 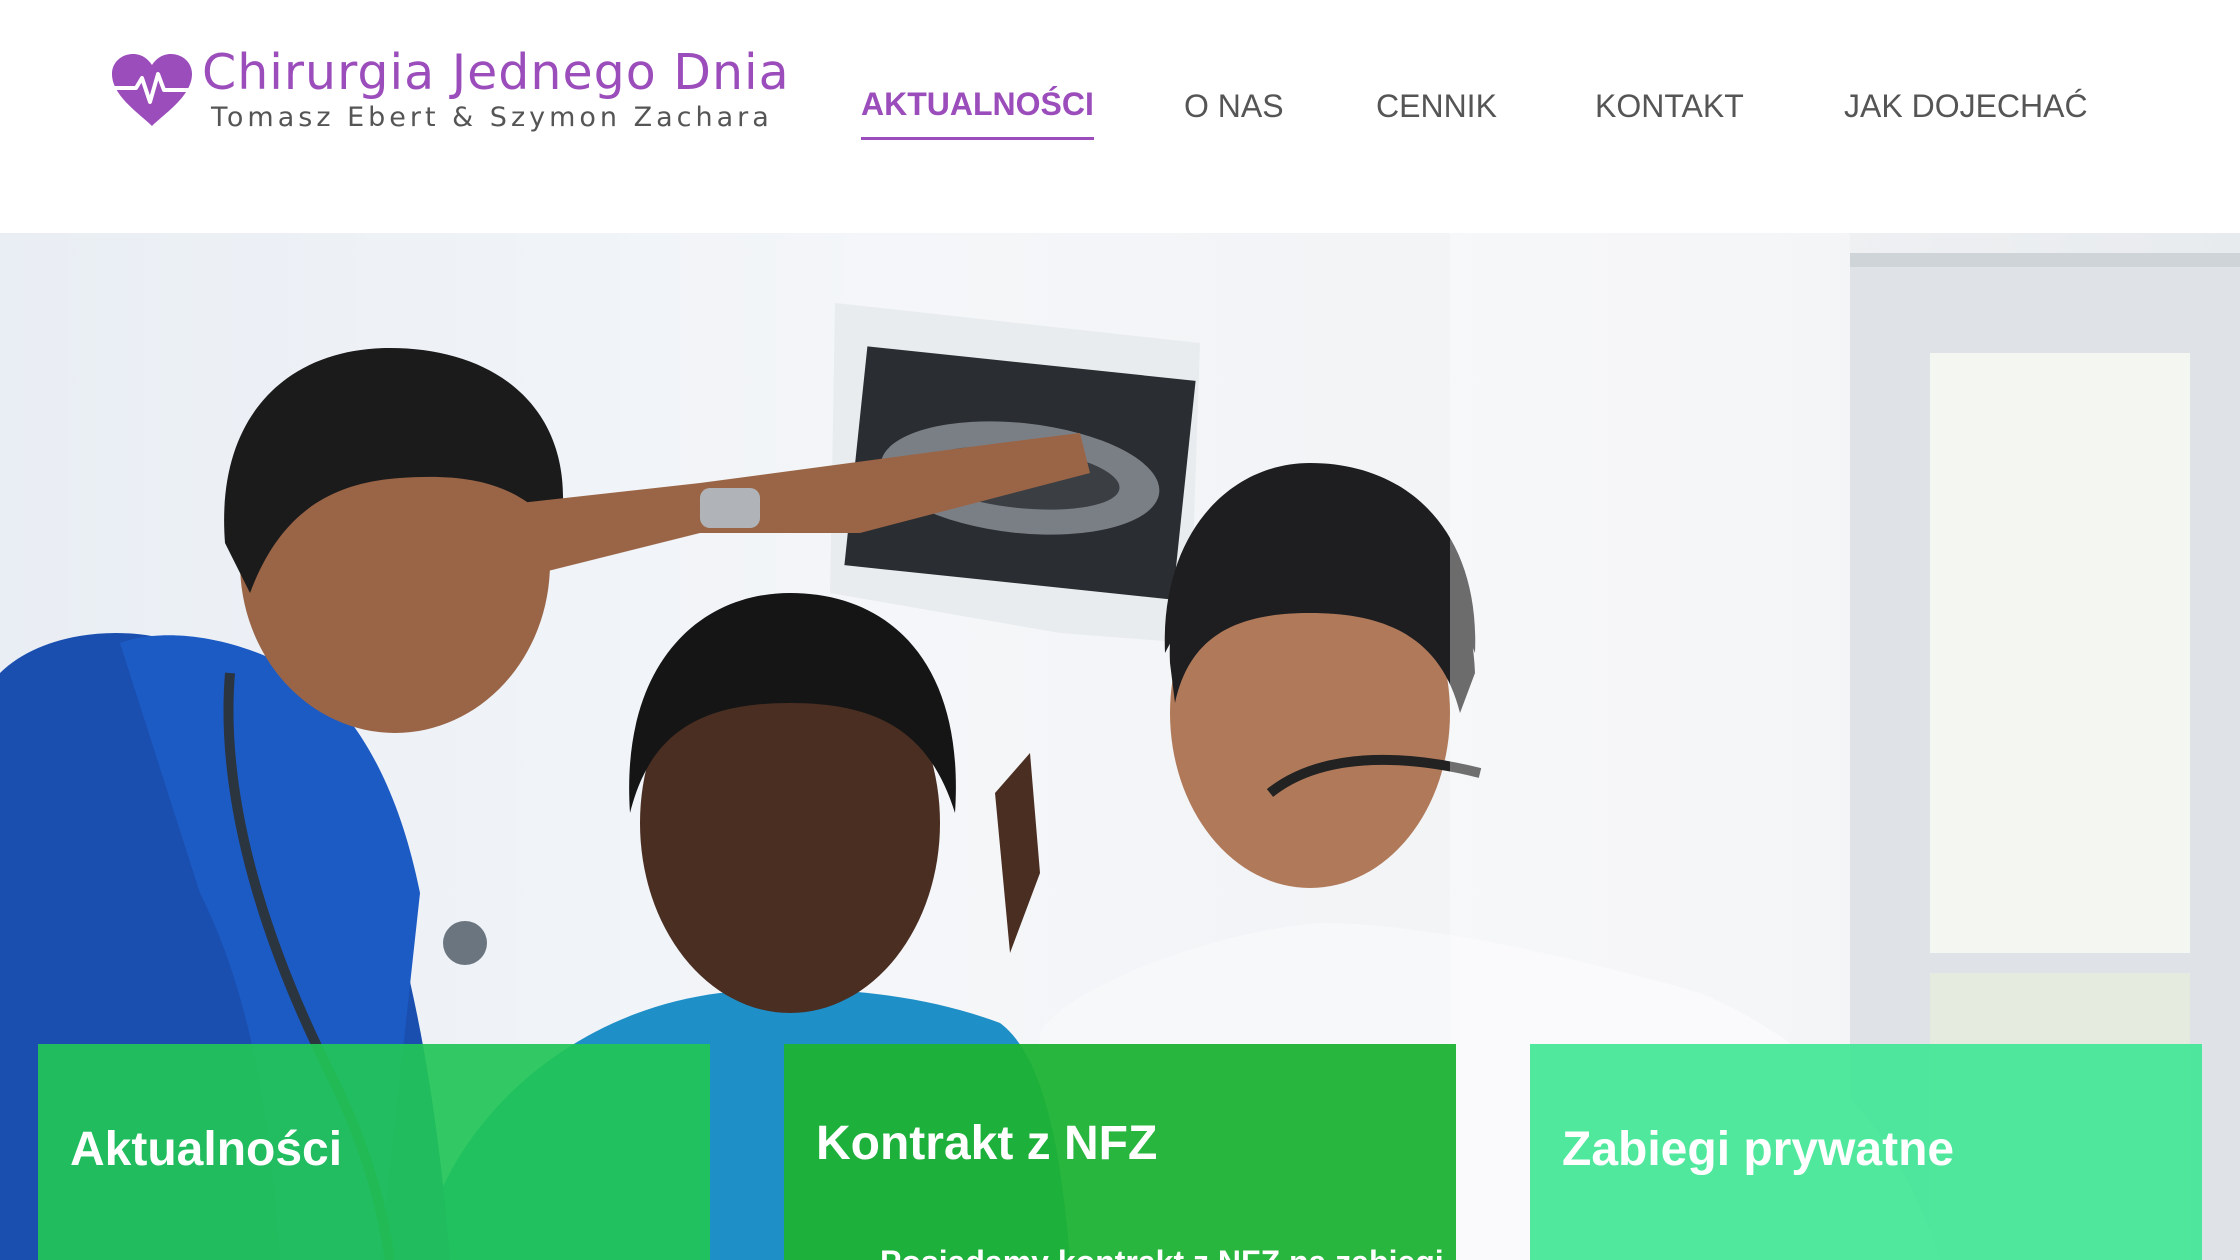 What do you see at coordinates (374, 1152) in the screenshot?
I see `card-aktualnosci: Aktualności` at bounding box center [374, 1152].